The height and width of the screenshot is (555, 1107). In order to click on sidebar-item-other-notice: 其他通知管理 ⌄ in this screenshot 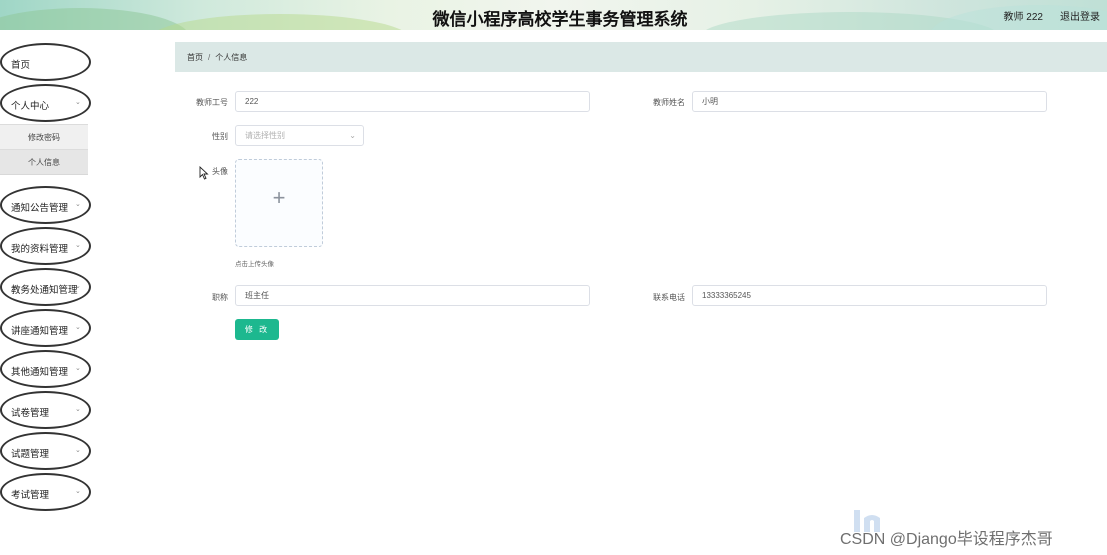, I will do `click(45, 369)`.